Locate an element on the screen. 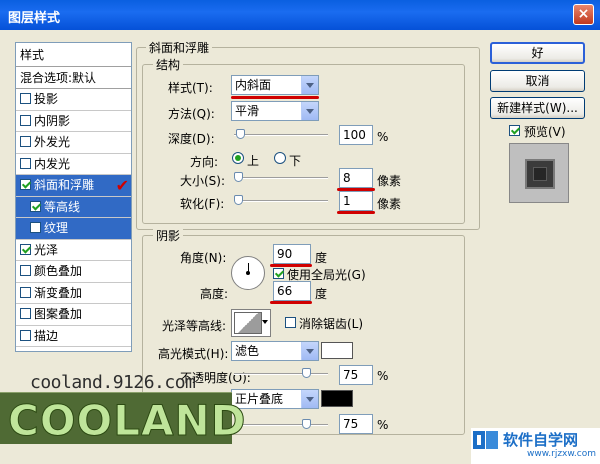 The height and width of the screenshot is (464, 600). bevel-emboss-title: 斜面和浮雕 is located at coordinates (179, 47).